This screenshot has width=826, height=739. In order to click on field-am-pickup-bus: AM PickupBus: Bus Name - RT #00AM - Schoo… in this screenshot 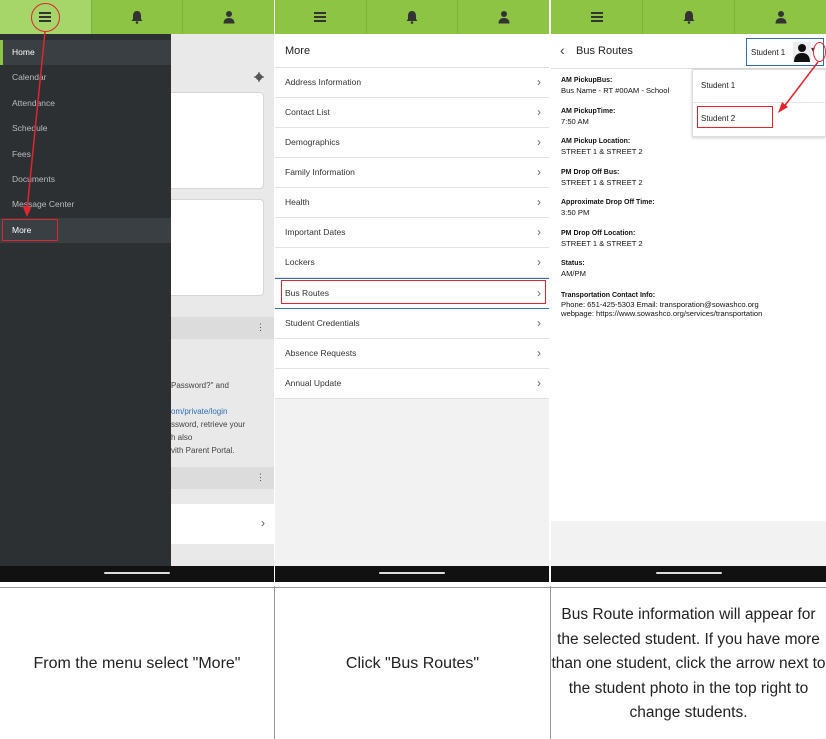, I will do `click(615, 86)`.